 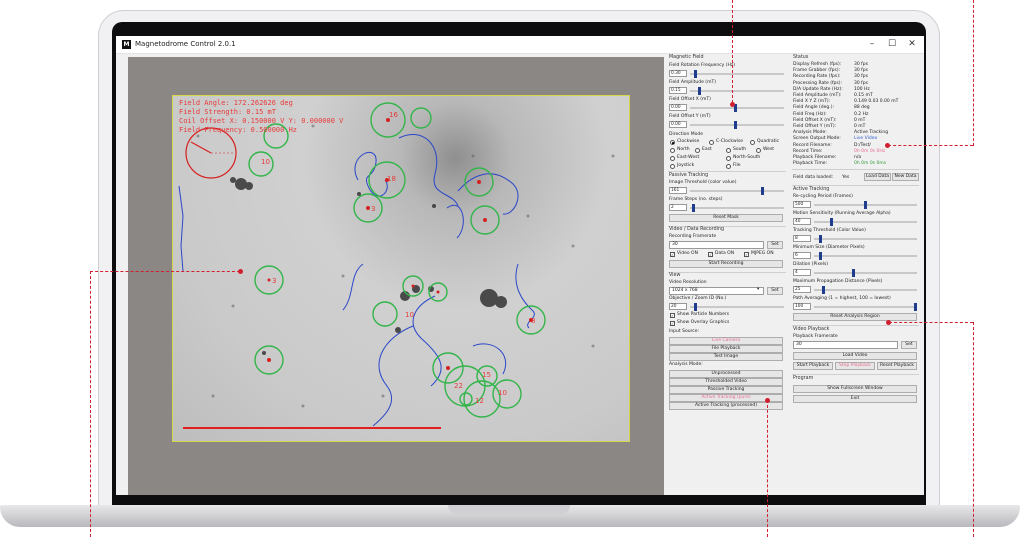 I want to click on mjpeg-on-checkbox: ✓, so click(x=746, y=254).